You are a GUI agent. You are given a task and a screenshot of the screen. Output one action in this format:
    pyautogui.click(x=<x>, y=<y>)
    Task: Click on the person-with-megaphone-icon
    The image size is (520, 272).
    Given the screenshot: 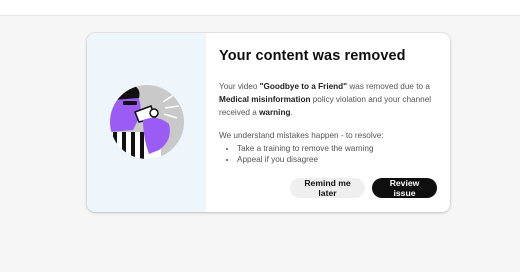 What is the action you would take?
    pyautogui.click(x=147, y=122)
    